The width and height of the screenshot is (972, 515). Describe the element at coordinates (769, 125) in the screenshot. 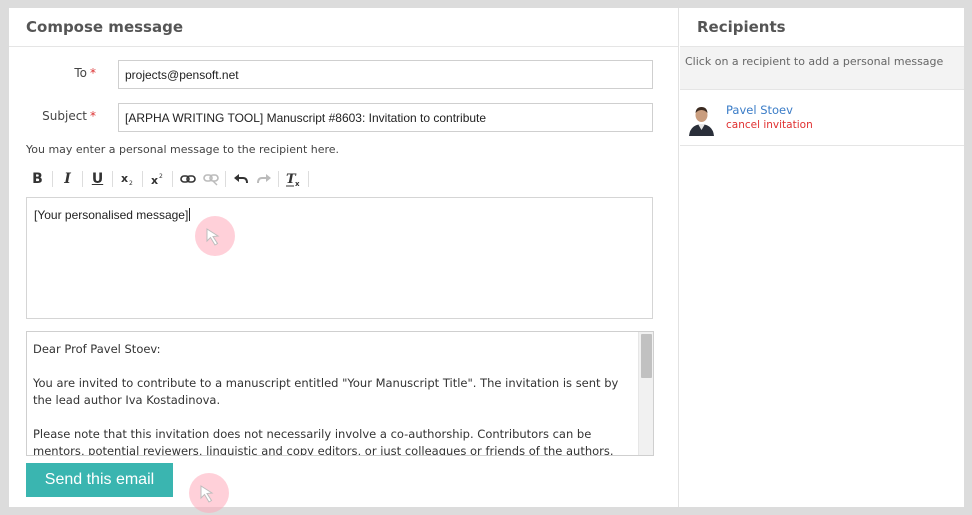

I see `cancel-invitation-link: cancel invitation` at that location.